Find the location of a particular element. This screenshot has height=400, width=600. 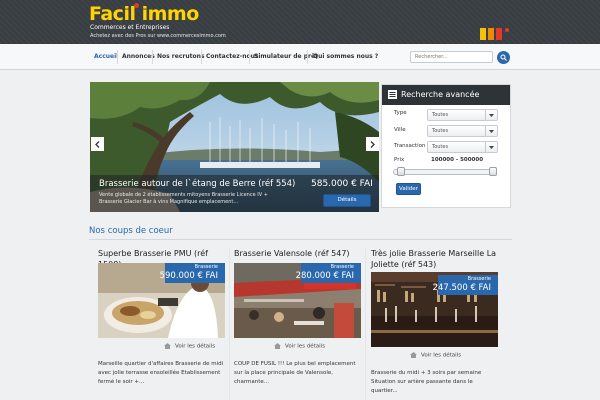

card-price: 590.000 € FAI is located at coordinates (188, 276).